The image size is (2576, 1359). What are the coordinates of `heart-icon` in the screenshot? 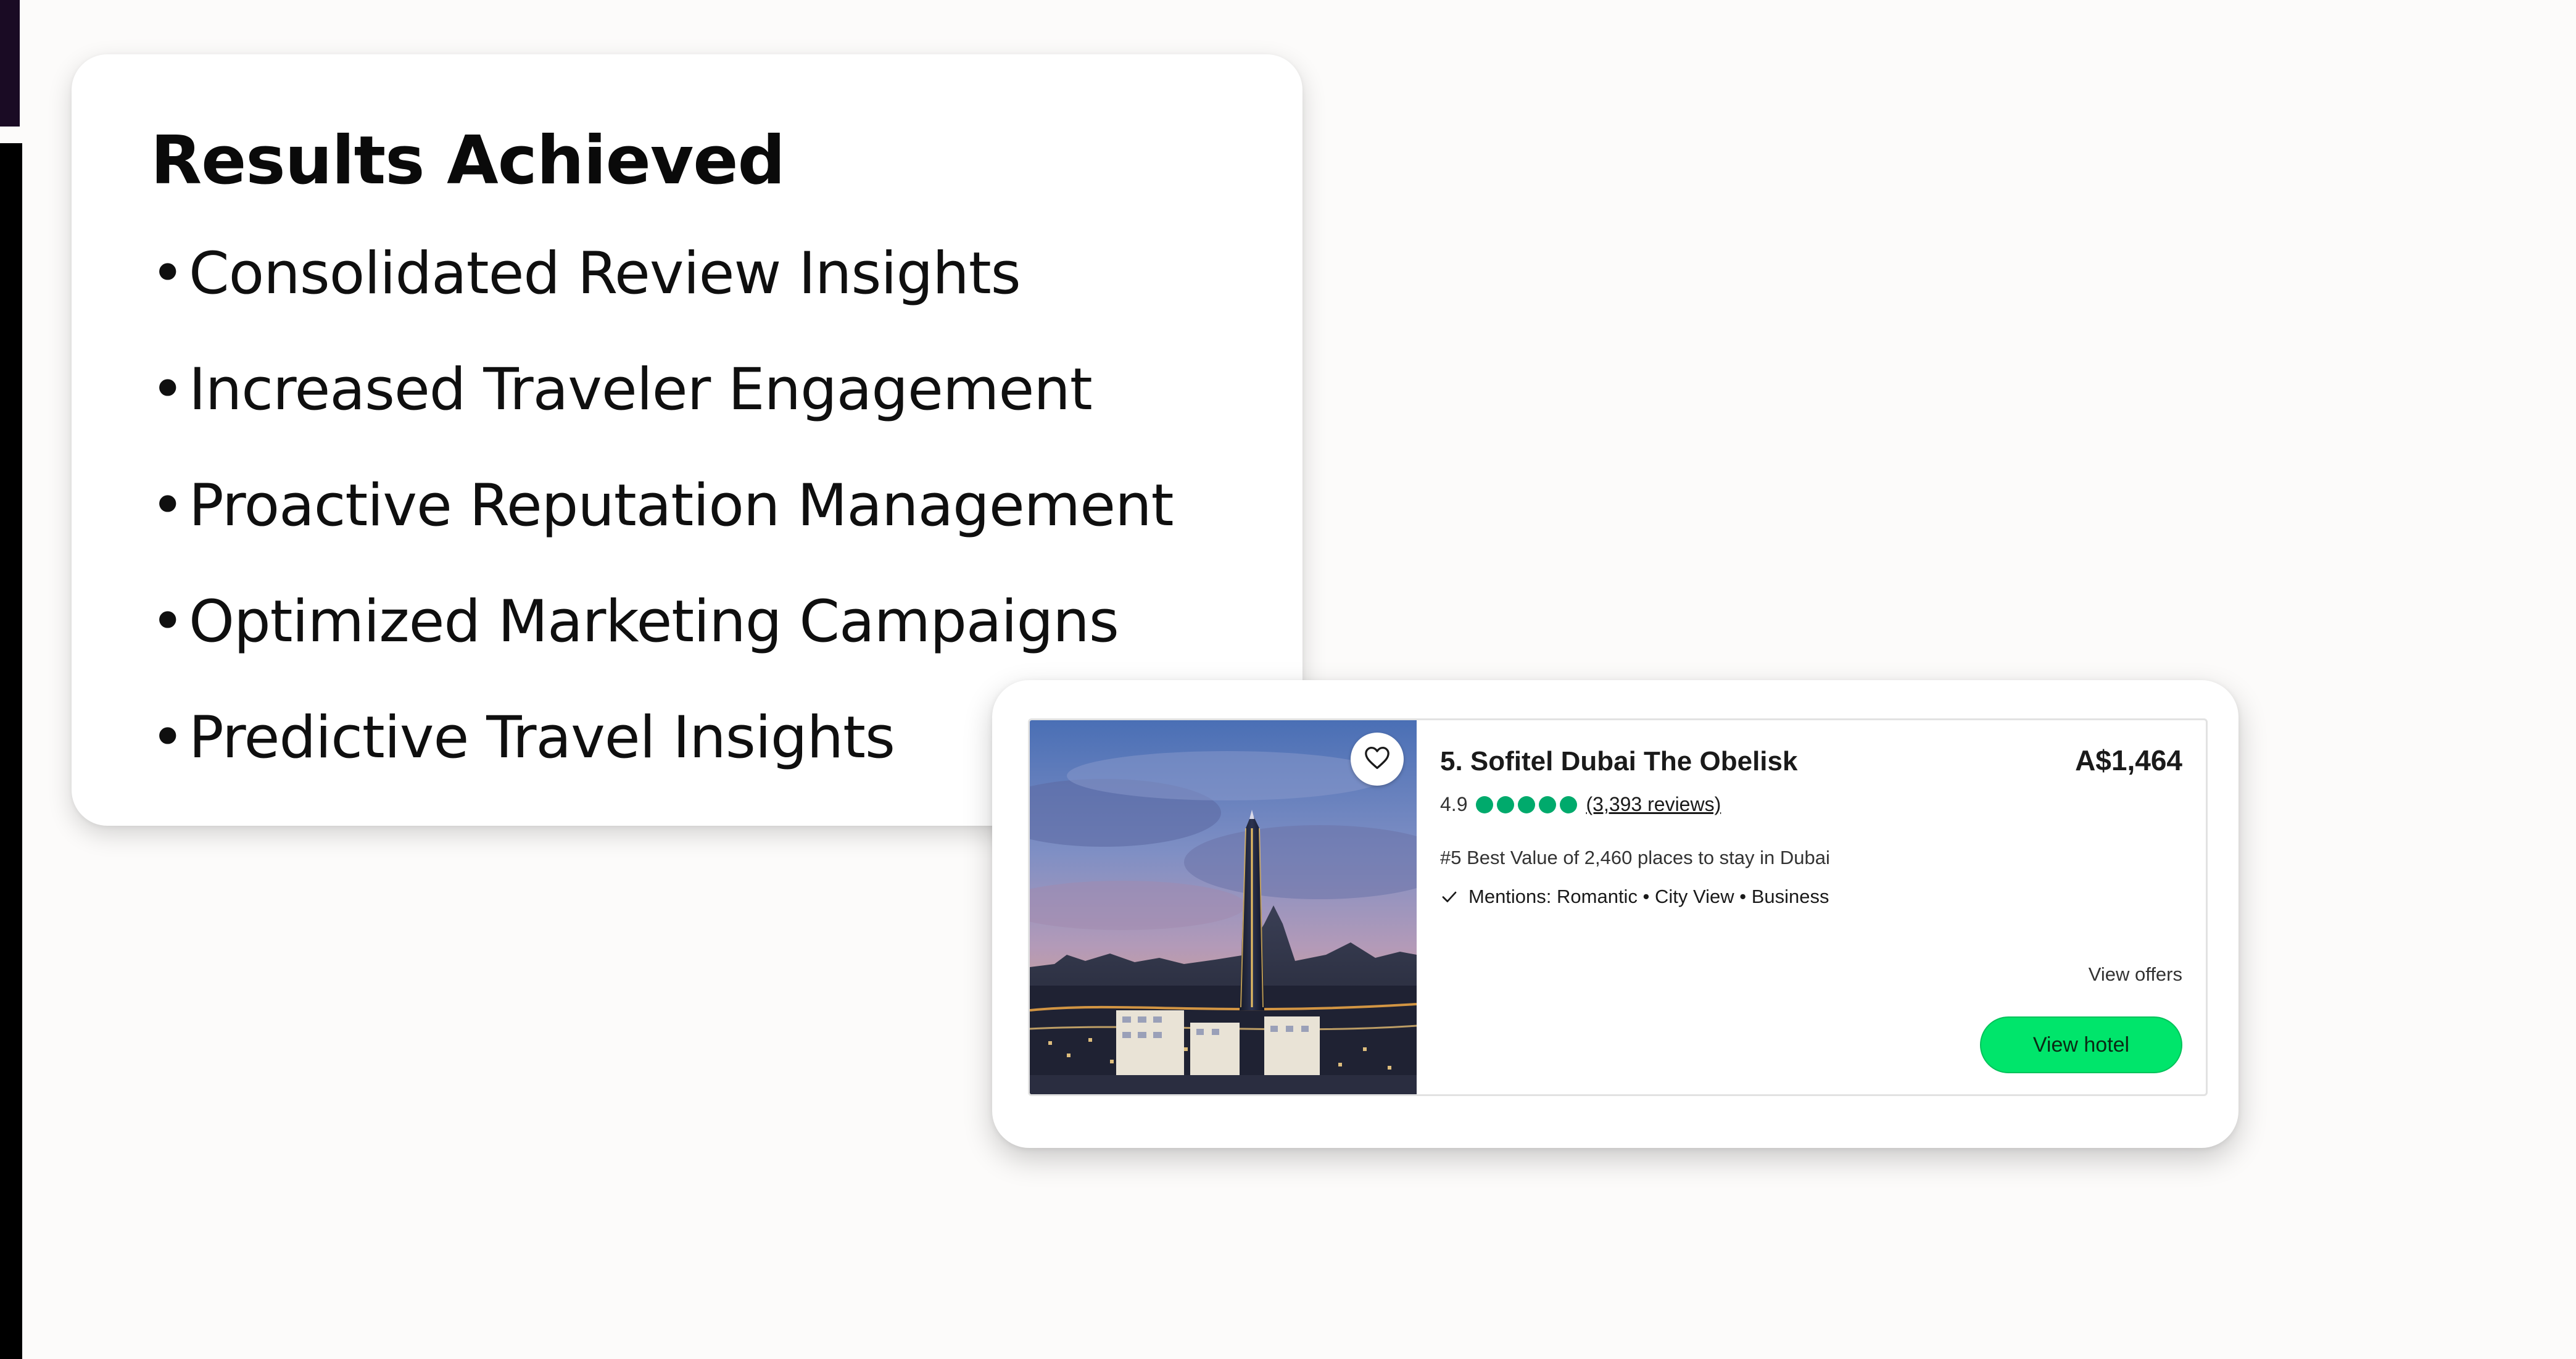 It's located at (1377, 759).